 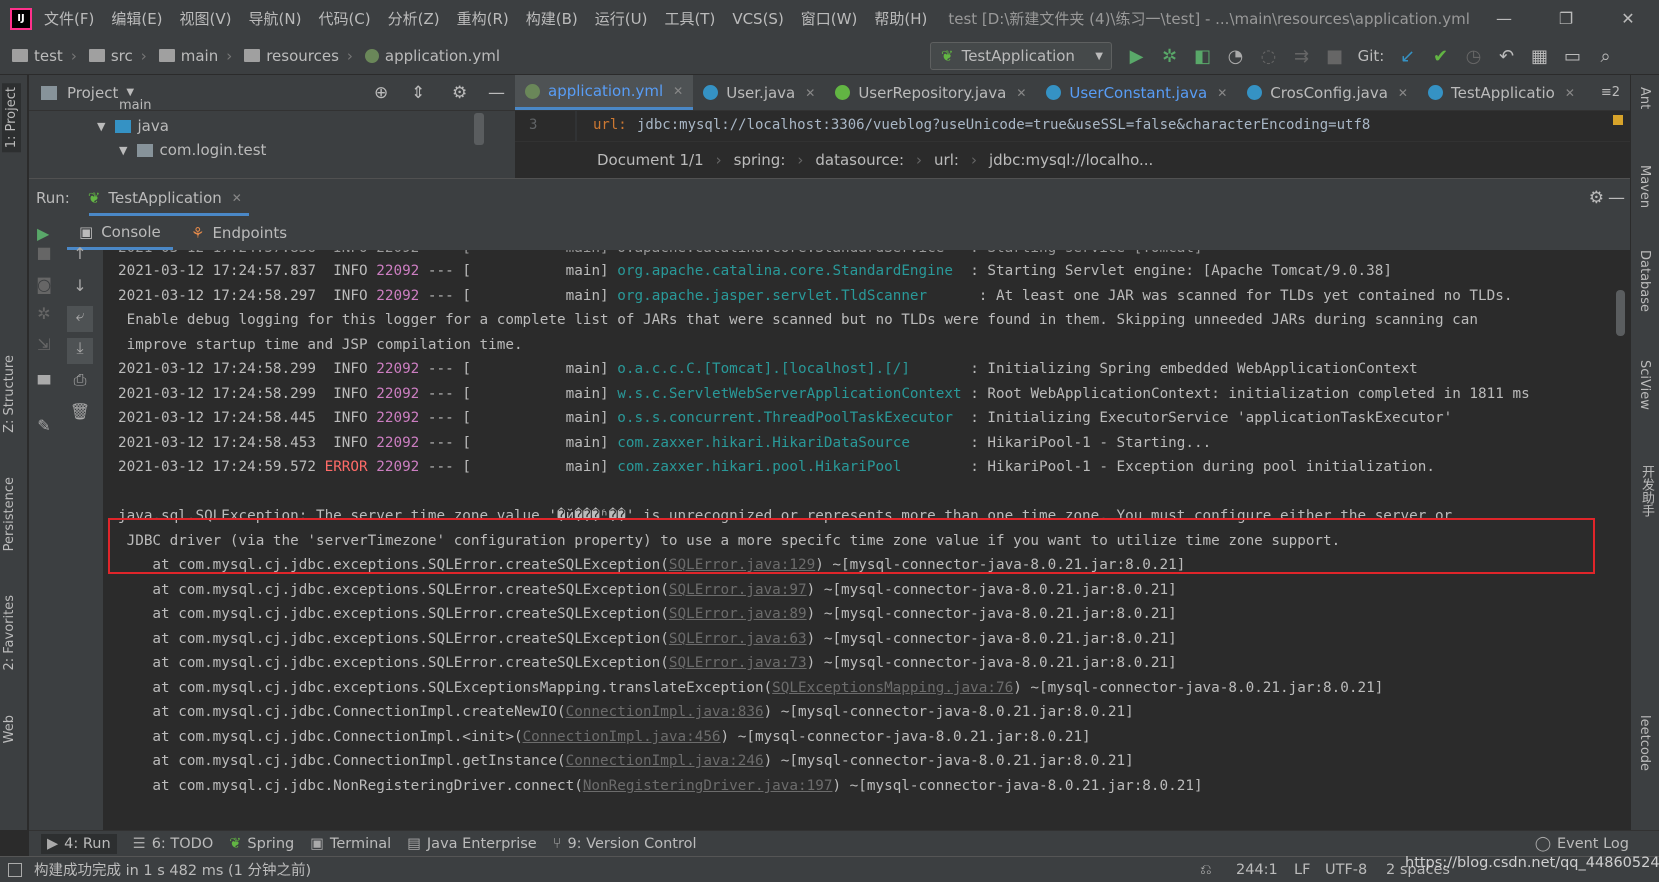 What do you see at coordinates (1136, 92) in the screenshot?
I see `tab-userconstant-java: UserConstant.java ✕` at bounding box center [1136, 92].